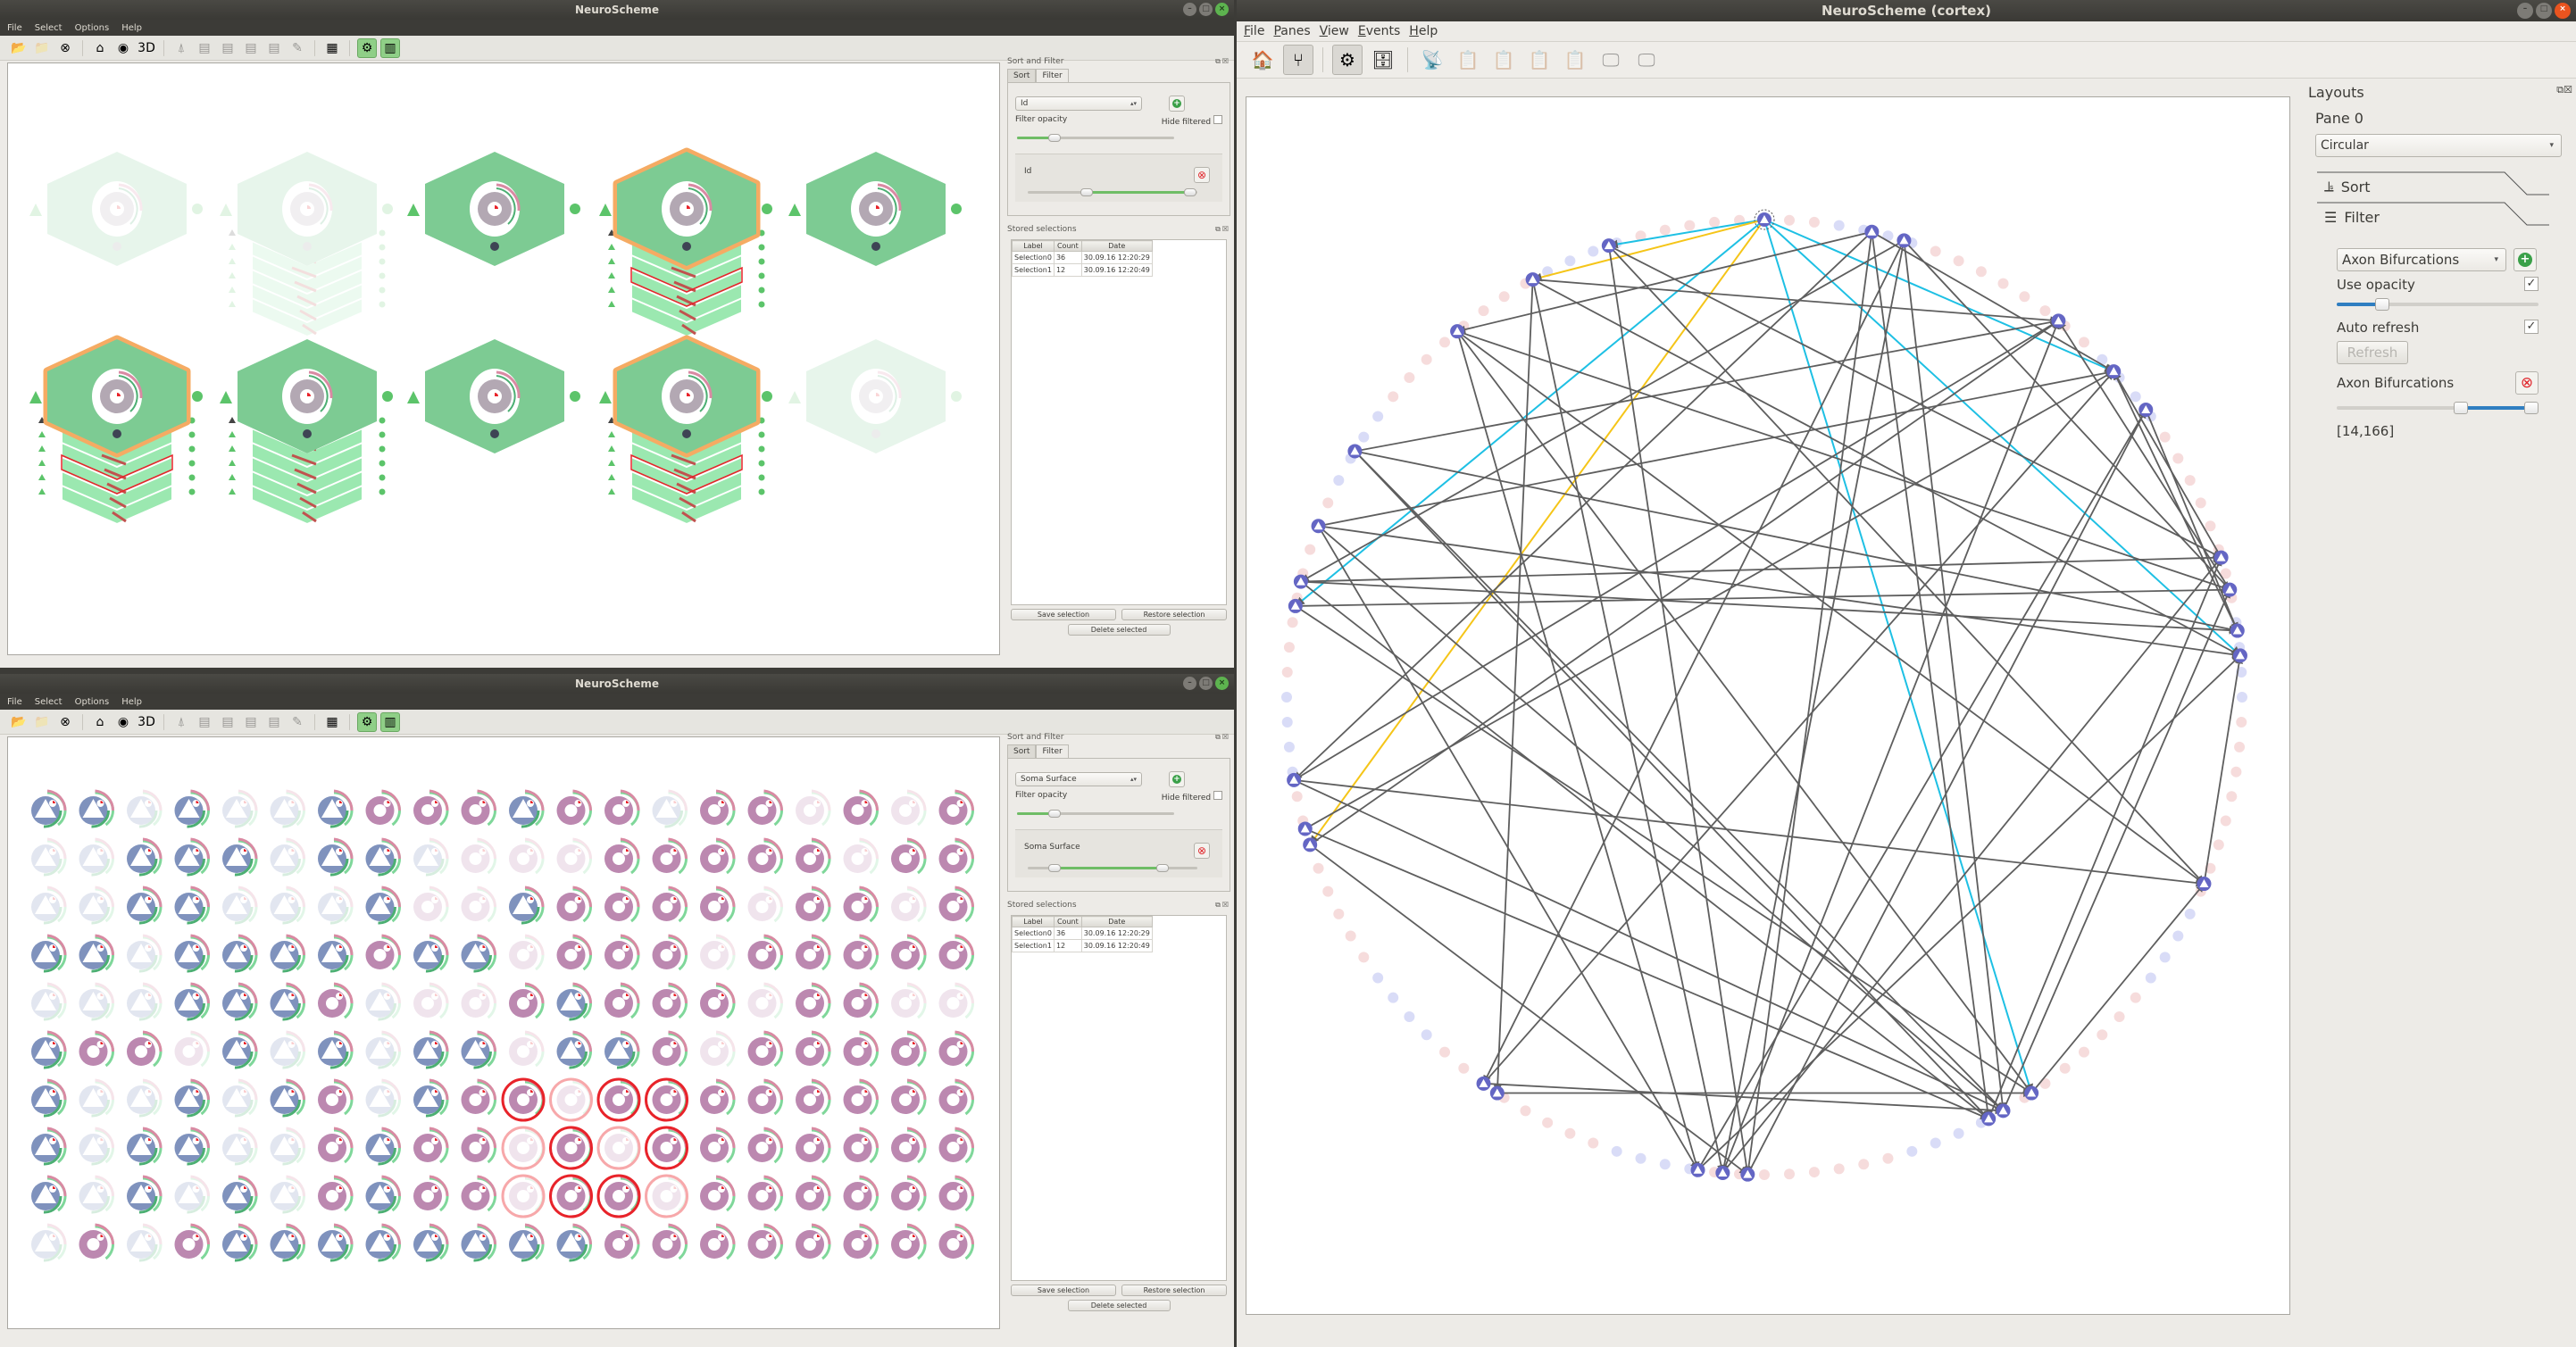 The image size is (2576, 1347). Describe the element at coordinates (131, 28) in the screenshot. I see `menu-help: Help` at that location.